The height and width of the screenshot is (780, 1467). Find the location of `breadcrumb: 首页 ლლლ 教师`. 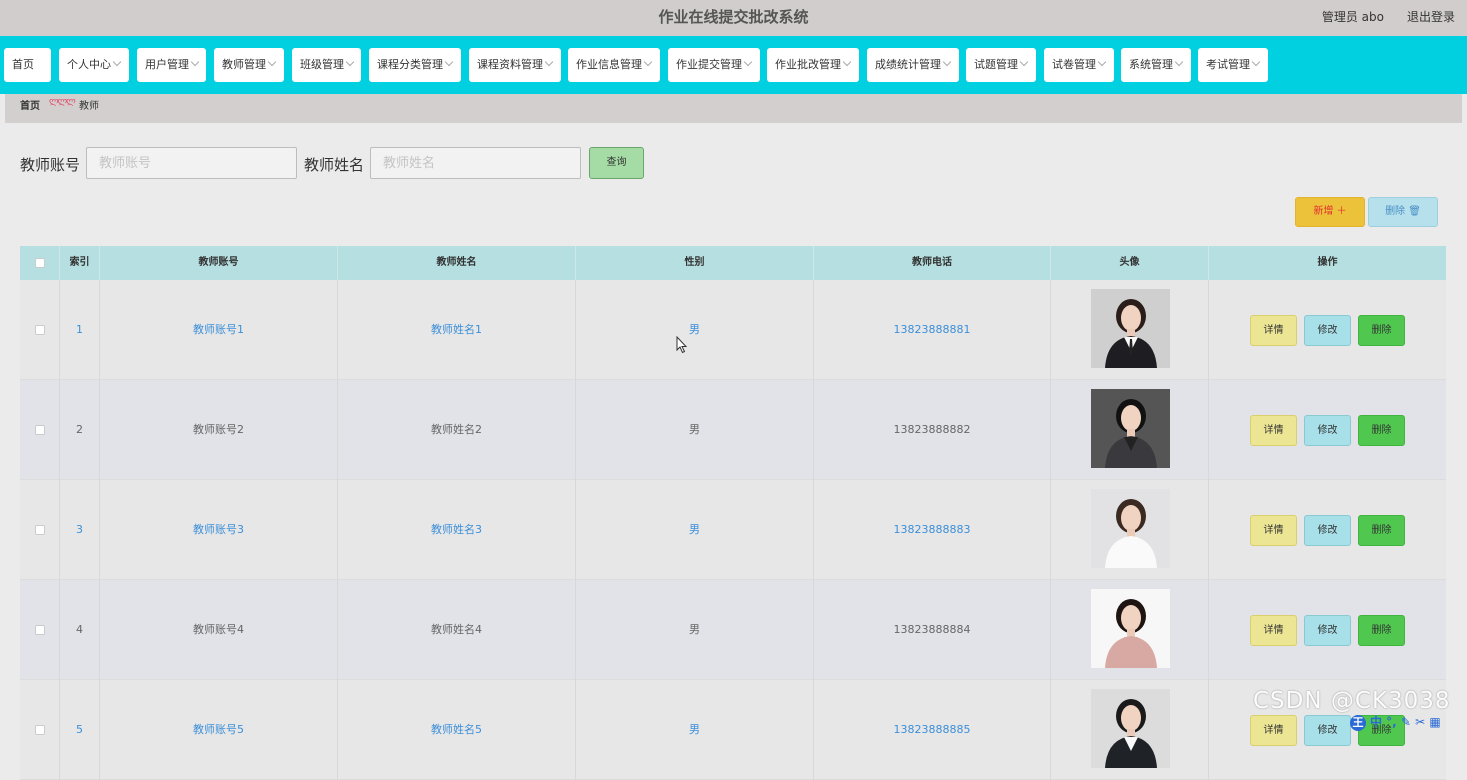

breadcrumb: 首页 ლლლ 教师 is located at coordinates (733, 108).